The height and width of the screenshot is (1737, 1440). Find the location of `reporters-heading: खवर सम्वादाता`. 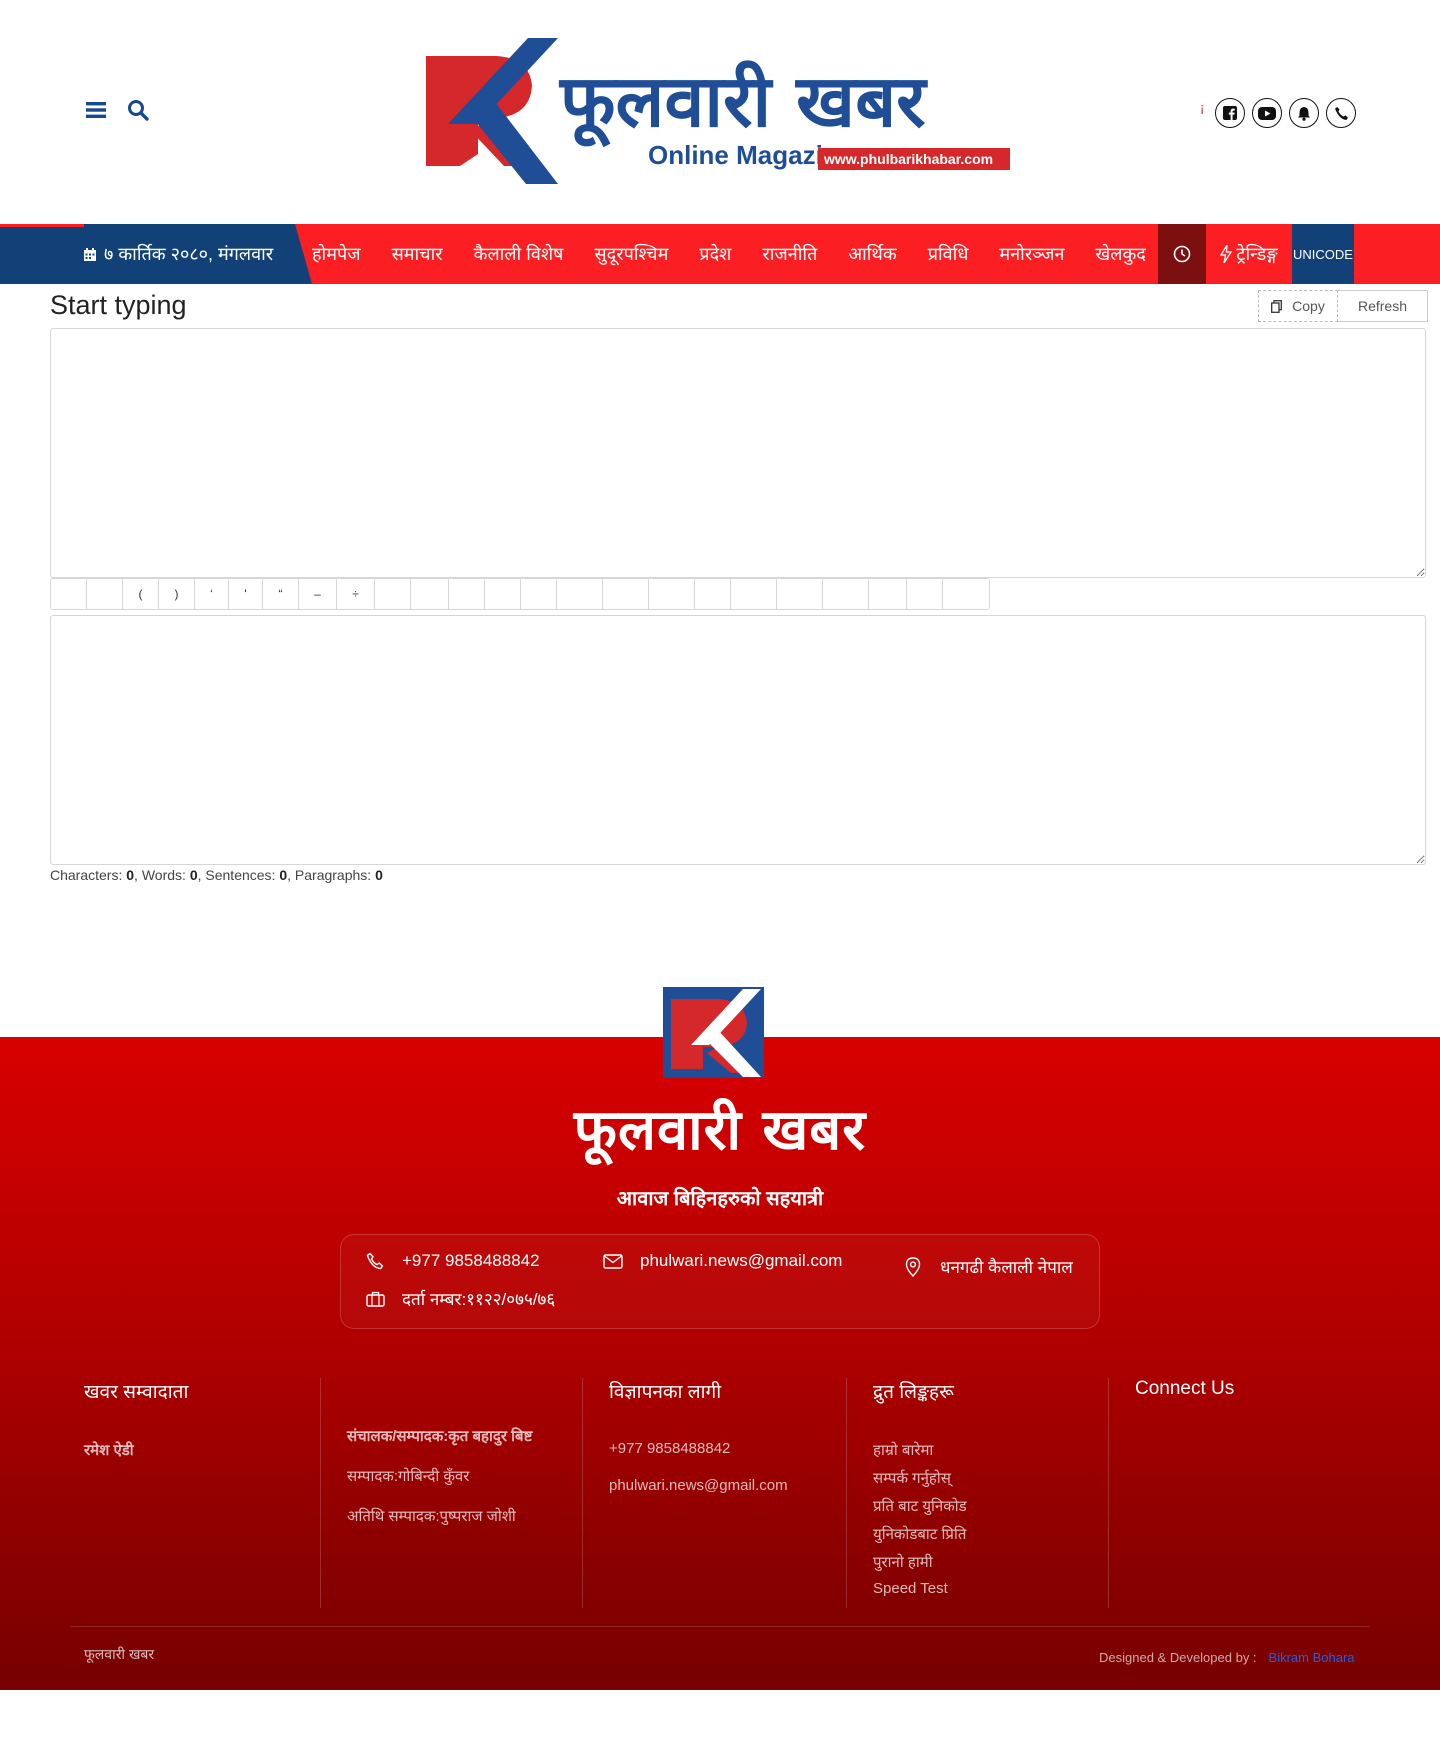

reporters-heading: खवर सम्वादाता is located at coordinates (136, 1392).